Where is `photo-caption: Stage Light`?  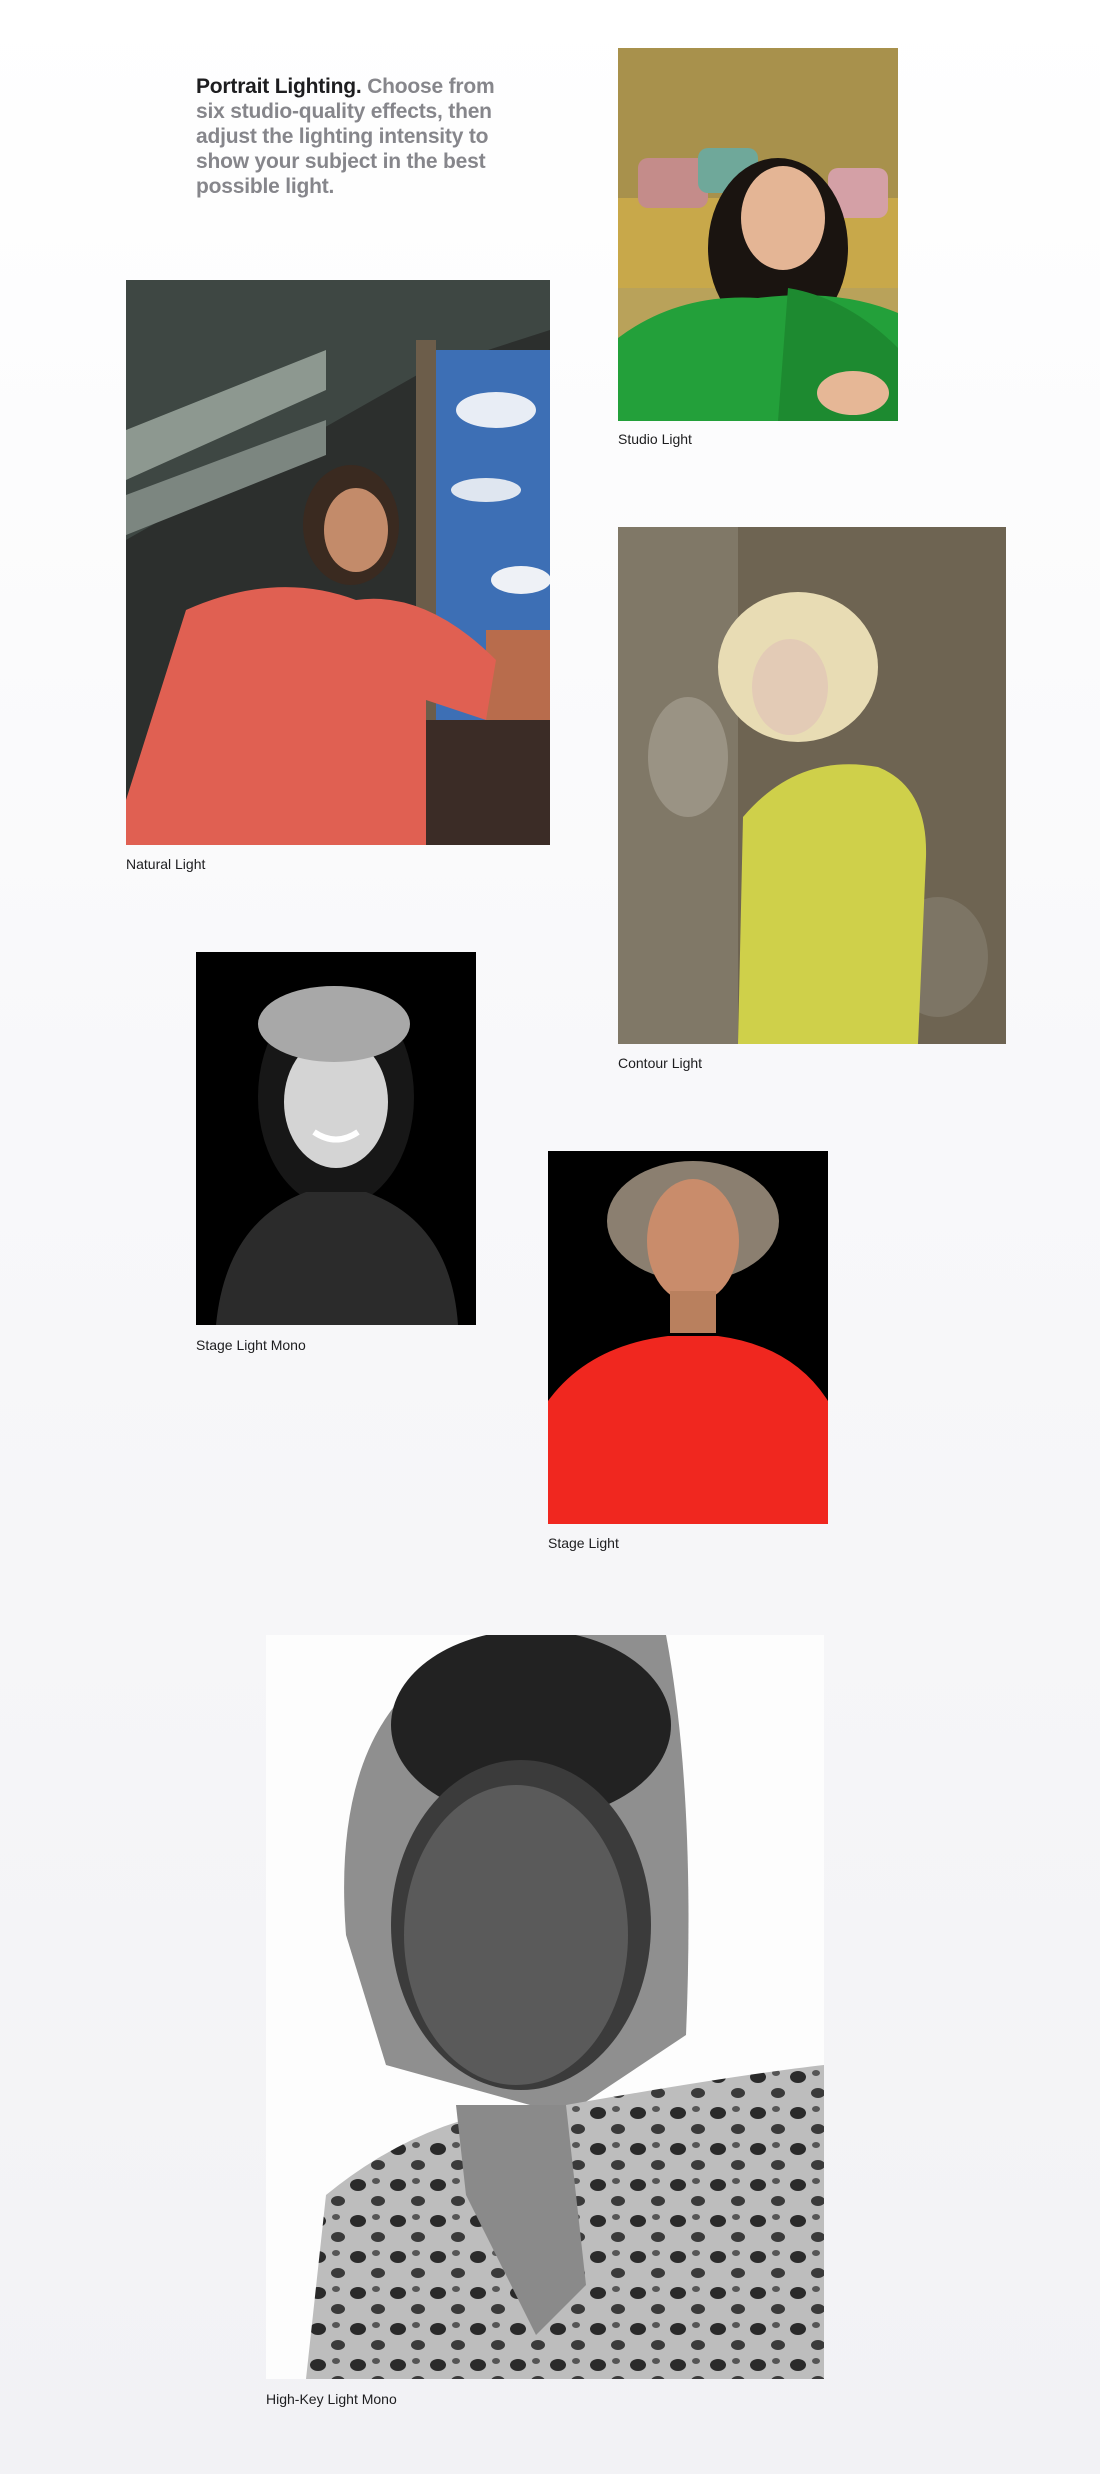 photo-caption: Stage Light is located at coordinates (583, 1543).